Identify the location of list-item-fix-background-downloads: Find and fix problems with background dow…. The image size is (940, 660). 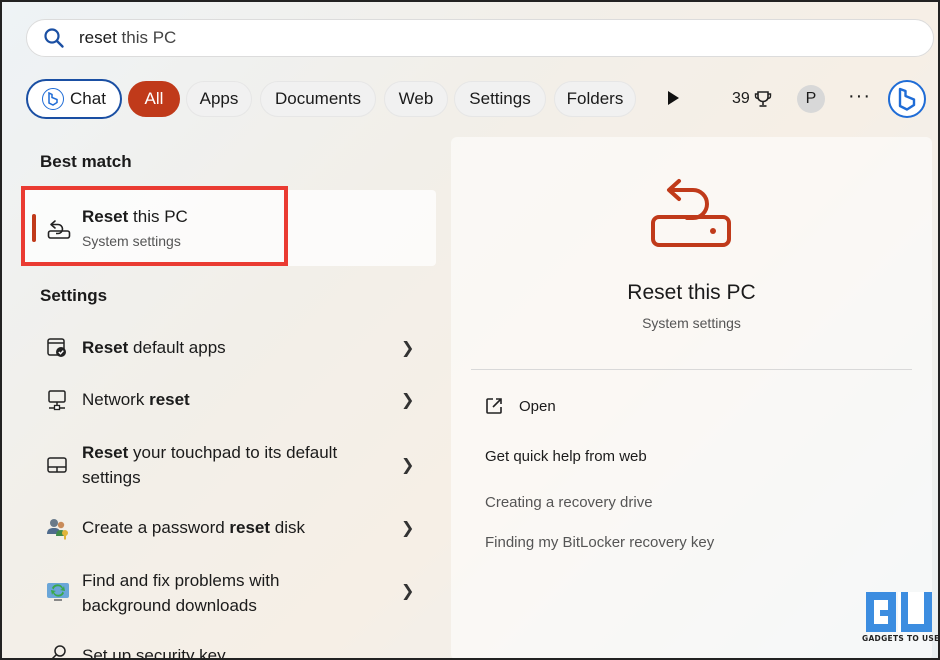
(230, 593).